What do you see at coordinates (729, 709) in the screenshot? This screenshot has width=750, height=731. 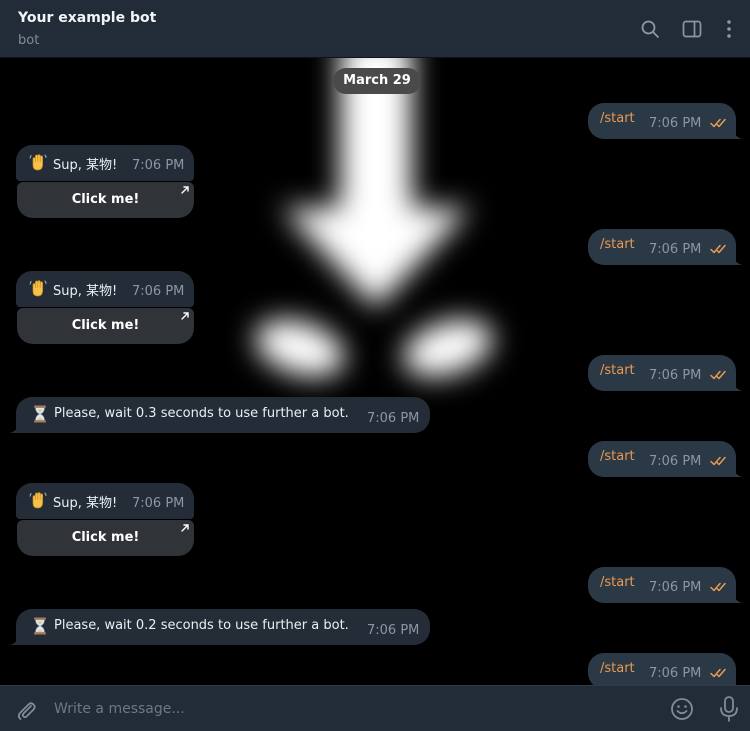 I see `microphone-icon` at bounding box center [729, 709].